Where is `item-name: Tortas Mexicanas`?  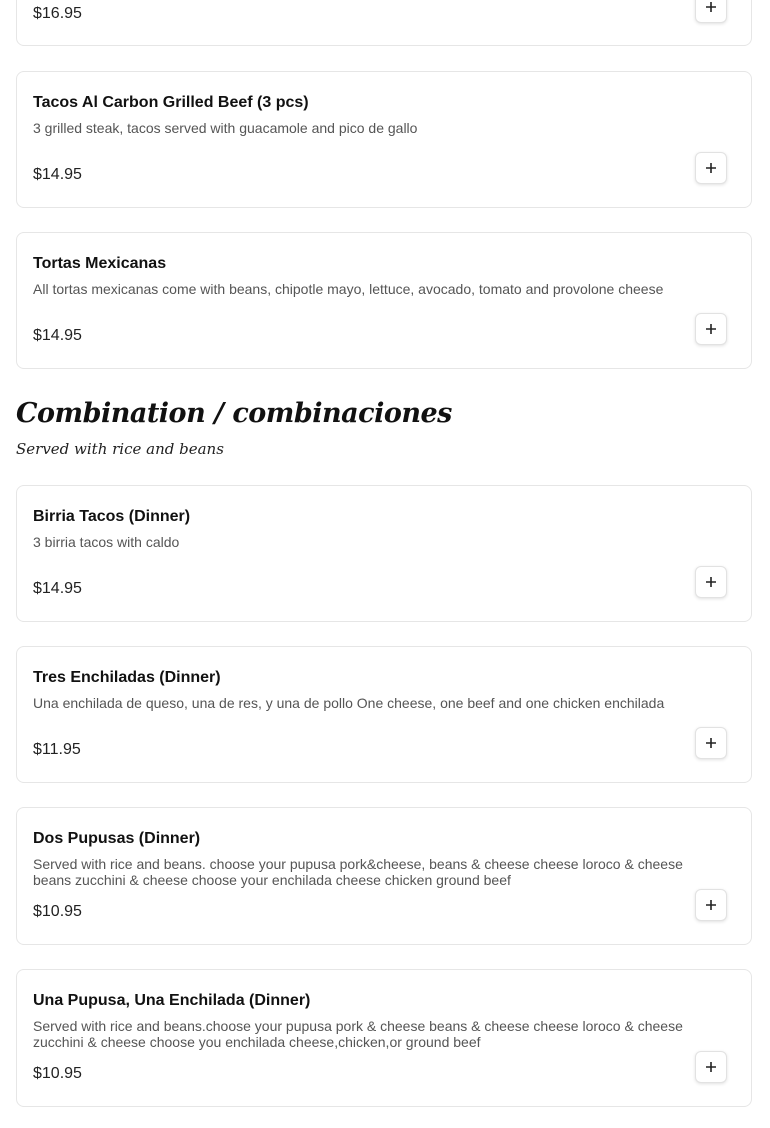
item-name: Tortas Mexicanas is located at coordinates (100, 263).